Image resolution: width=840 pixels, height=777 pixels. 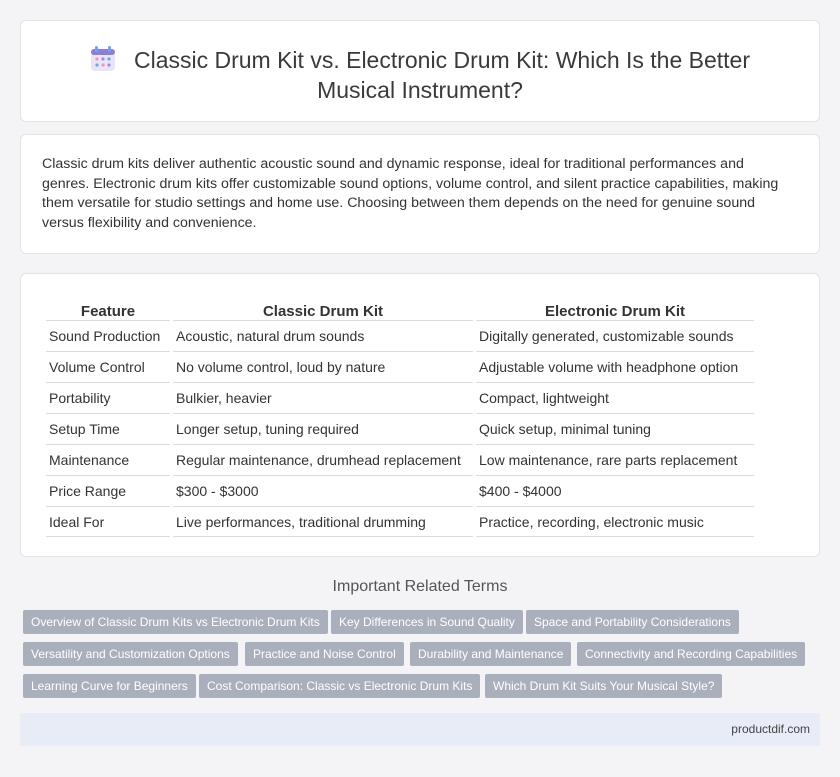 What do you see at coordinates (615, 366) in the screenshot?
I see `electronic-cell: Adjustable volume with headphone option` at bounding box center [615, 366].